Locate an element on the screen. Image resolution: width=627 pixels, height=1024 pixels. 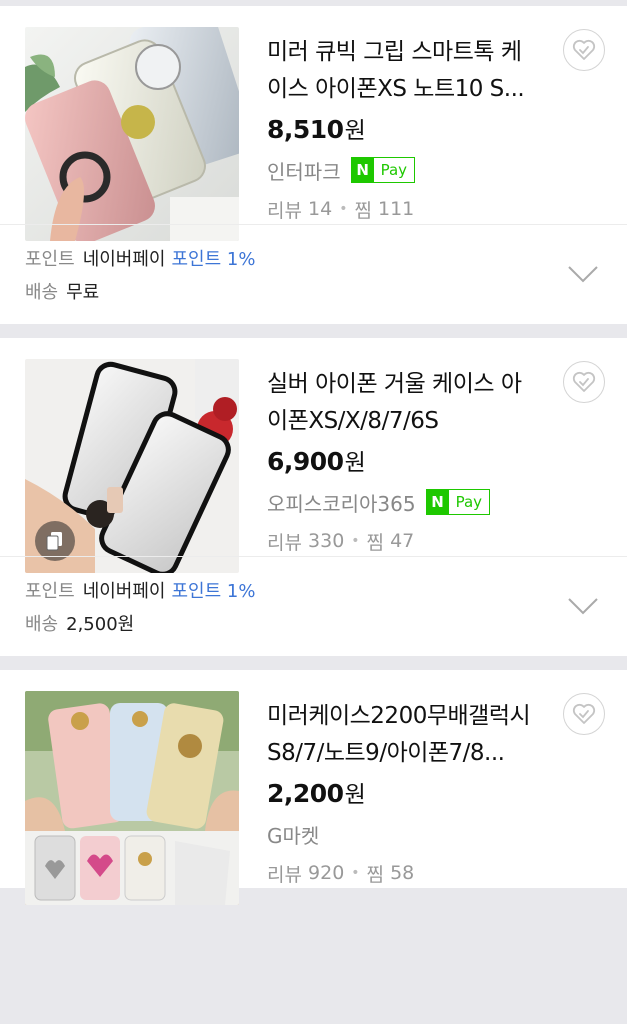
review-stats: 리뷰 14 • 찜 111 is located at coordinates (435, 209).